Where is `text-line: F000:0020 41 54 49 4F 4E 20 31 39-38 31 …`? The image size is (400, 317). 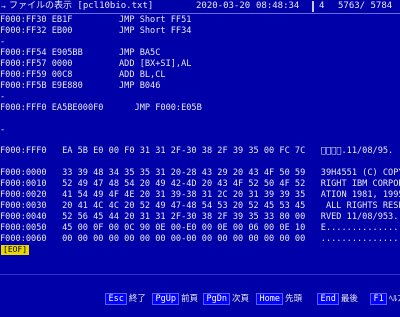 text-line: F000:0020 41 54 49 4F 4E 20 31 39-38 31 … is located at coordinates (200, 195).